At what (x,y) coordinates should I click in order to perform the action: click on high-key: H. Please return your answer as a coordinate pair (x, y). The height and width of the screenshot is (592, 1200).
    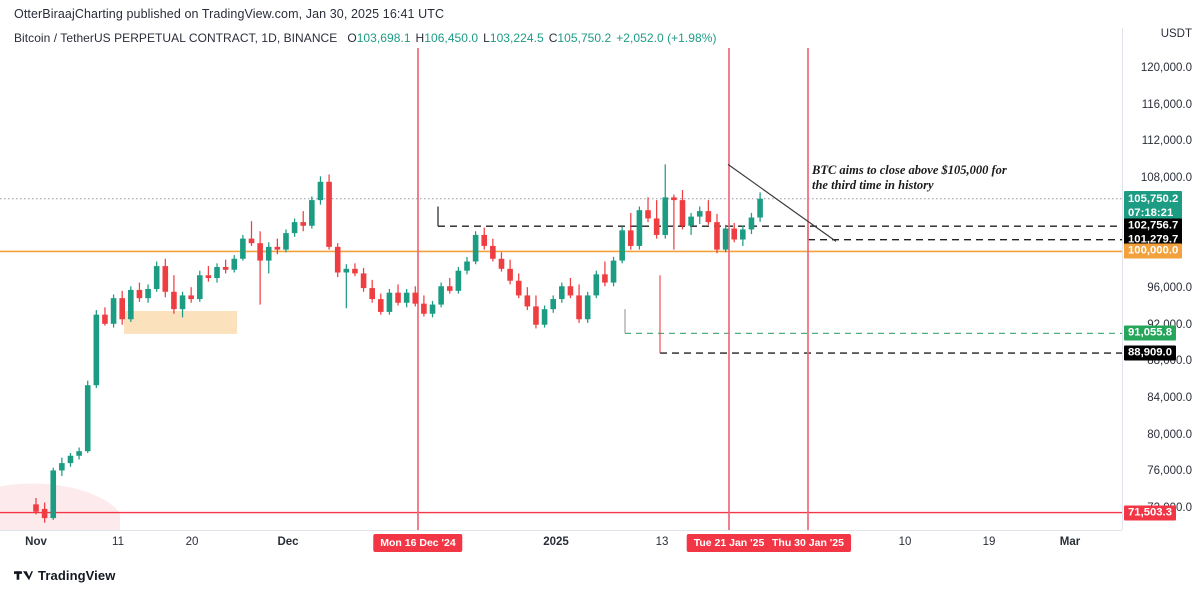
    Looking at the image, I should click on (420, 38).